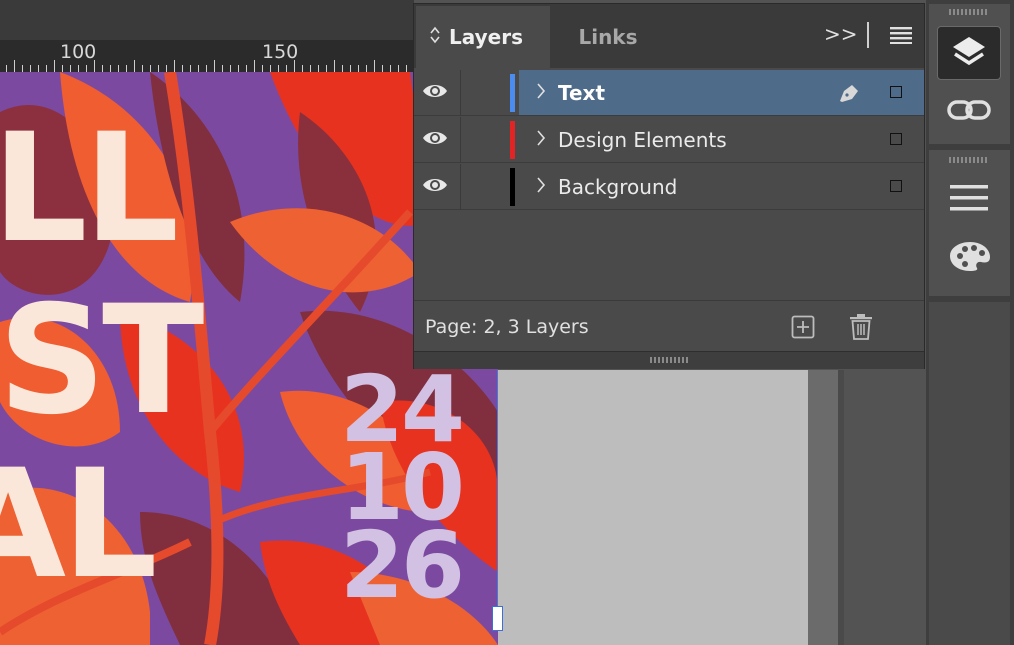 This screenshot has height=645, width=1014. I want to click on dock-empty-area, so click(969, 473).